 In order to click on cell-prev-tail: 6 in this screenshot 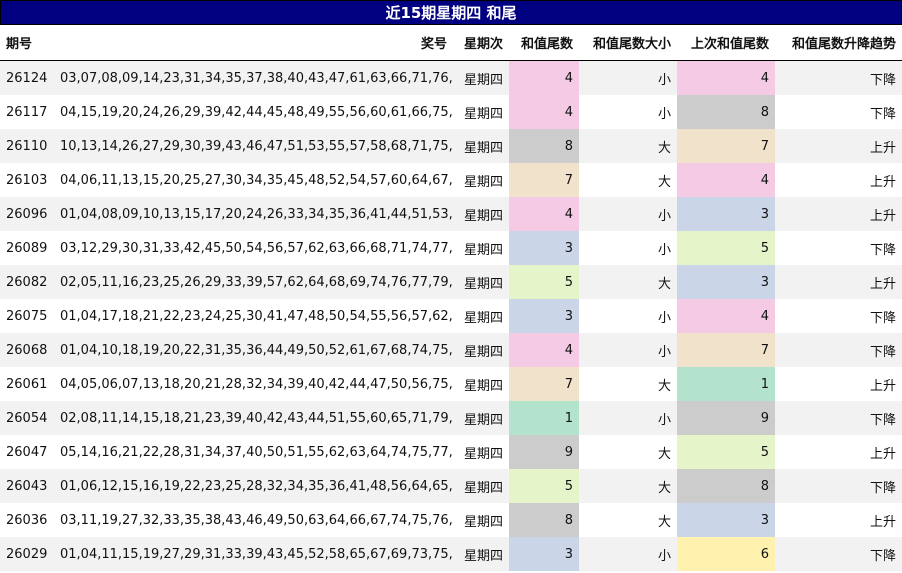, I will do `click(726, 554)`.